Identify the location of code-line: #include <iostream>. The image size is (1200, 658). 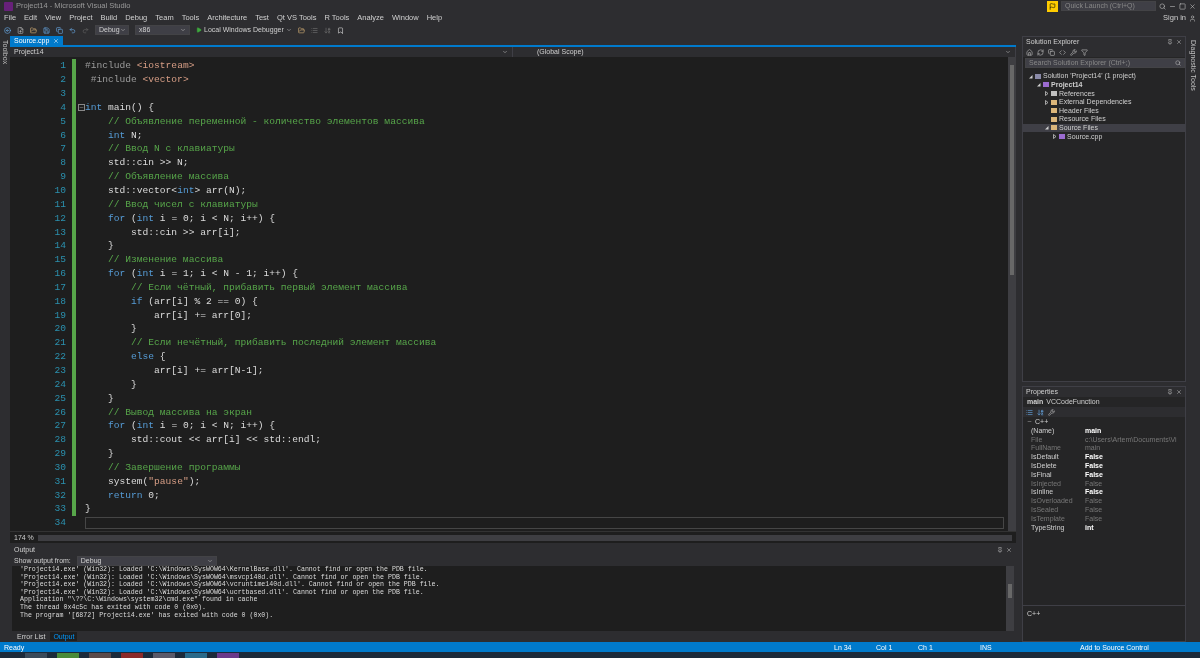
(140, 66).